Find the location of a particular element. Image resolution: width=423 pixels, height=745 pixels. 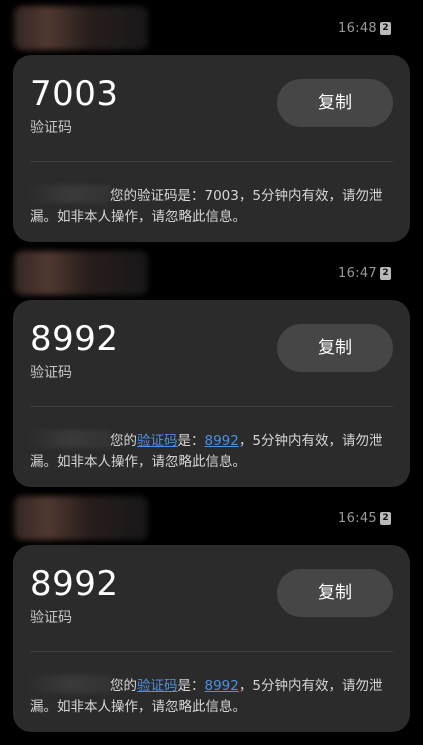

message-time: 16:45 is located at coordinates (357, 518).